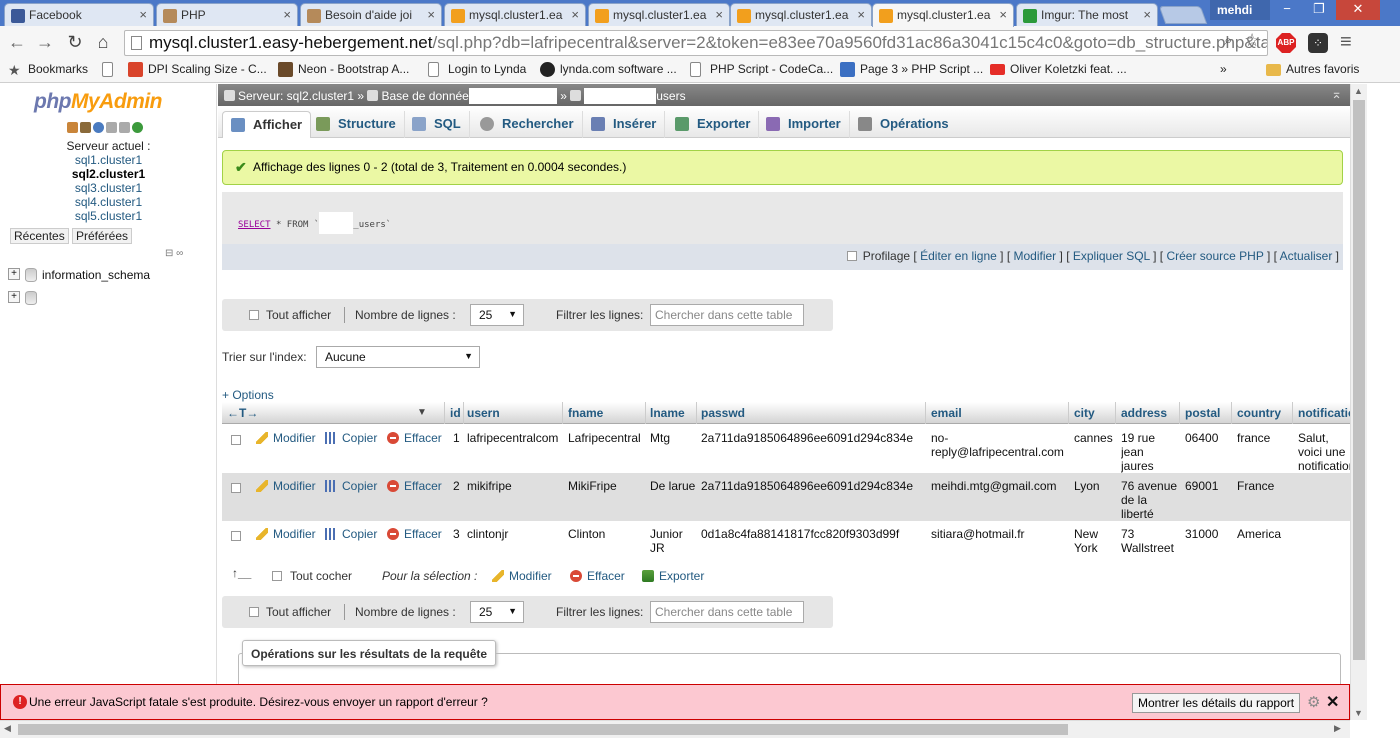 This screenshot has width=1400, height=738. I want to click on column-header-postal: postal, so click(1202, 414).